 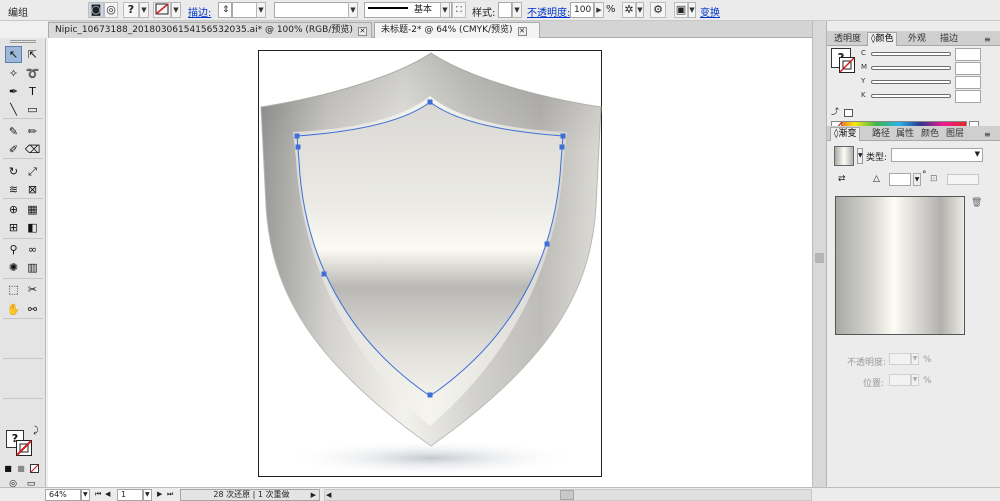 I want to click on variable-width-profile, so click(x=316, y=10).